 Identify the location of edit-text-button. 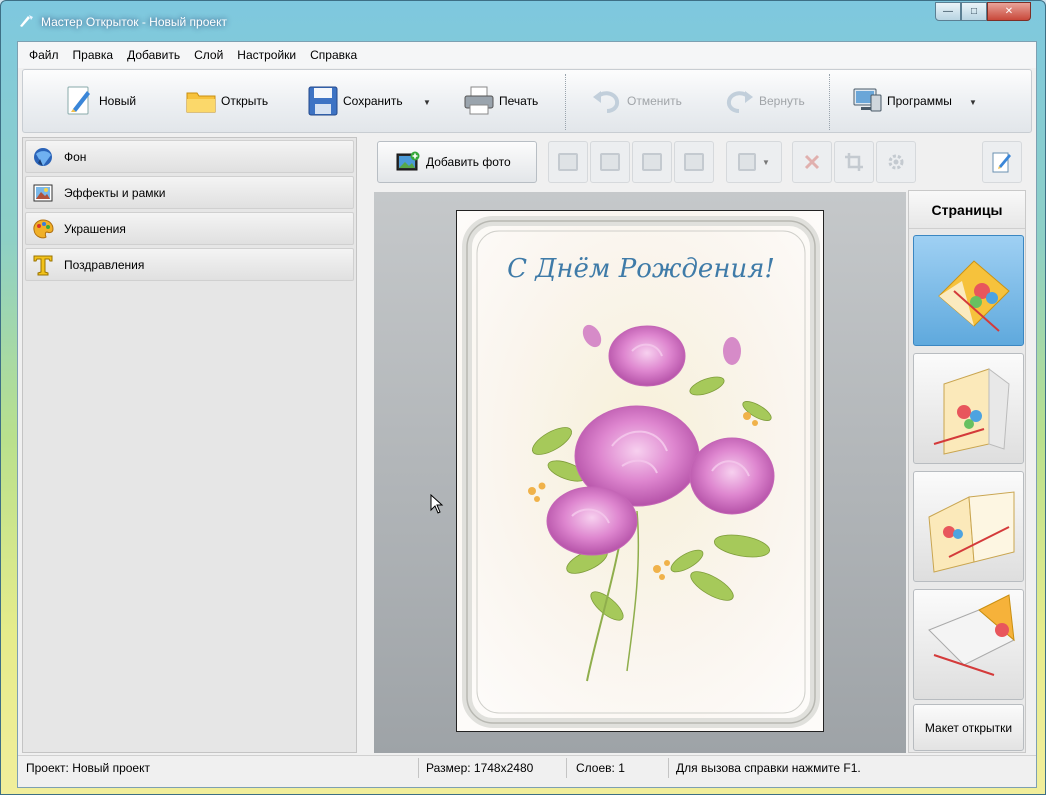
(1002, 162).